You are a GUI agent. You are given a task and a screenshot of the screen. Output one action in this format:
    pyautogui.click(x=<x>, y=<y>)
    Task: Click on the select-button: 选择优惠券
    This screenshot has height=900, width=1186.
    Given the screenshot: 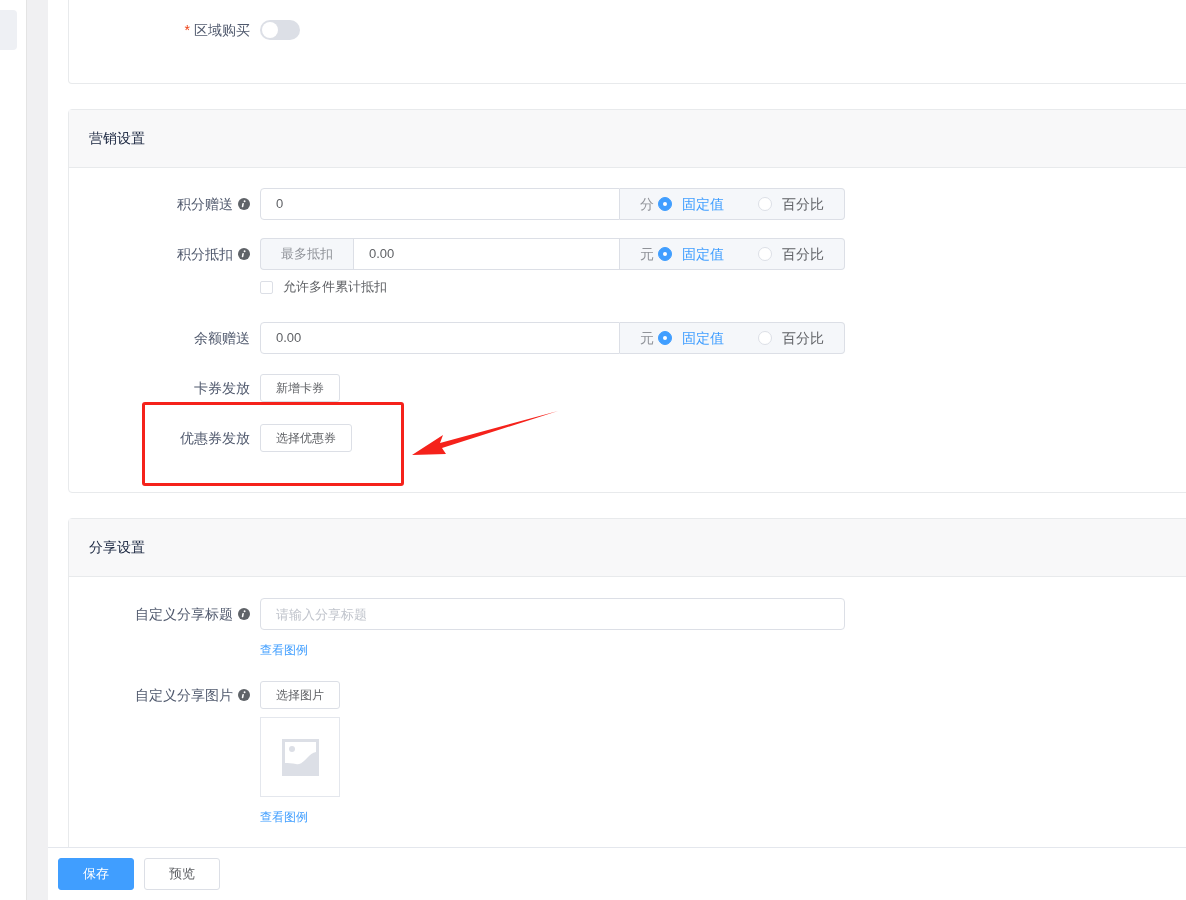 What is the action you would take?
    pyautogui.click(x=306, y=438)
    